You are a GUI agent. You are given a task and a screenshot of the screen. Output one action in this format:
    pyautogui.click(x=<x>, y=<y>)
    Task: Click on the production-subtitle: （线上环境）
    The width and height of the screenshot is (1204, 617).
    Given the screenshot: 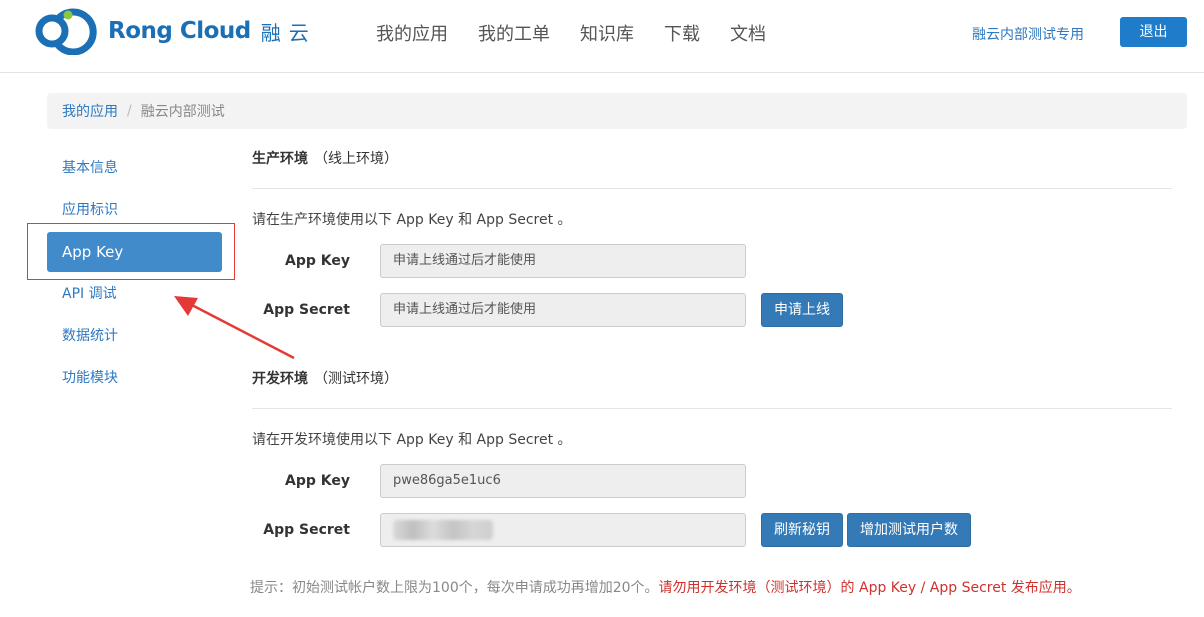 What is the action you would take?
    pyautogui.click(x=356, y=159)
    